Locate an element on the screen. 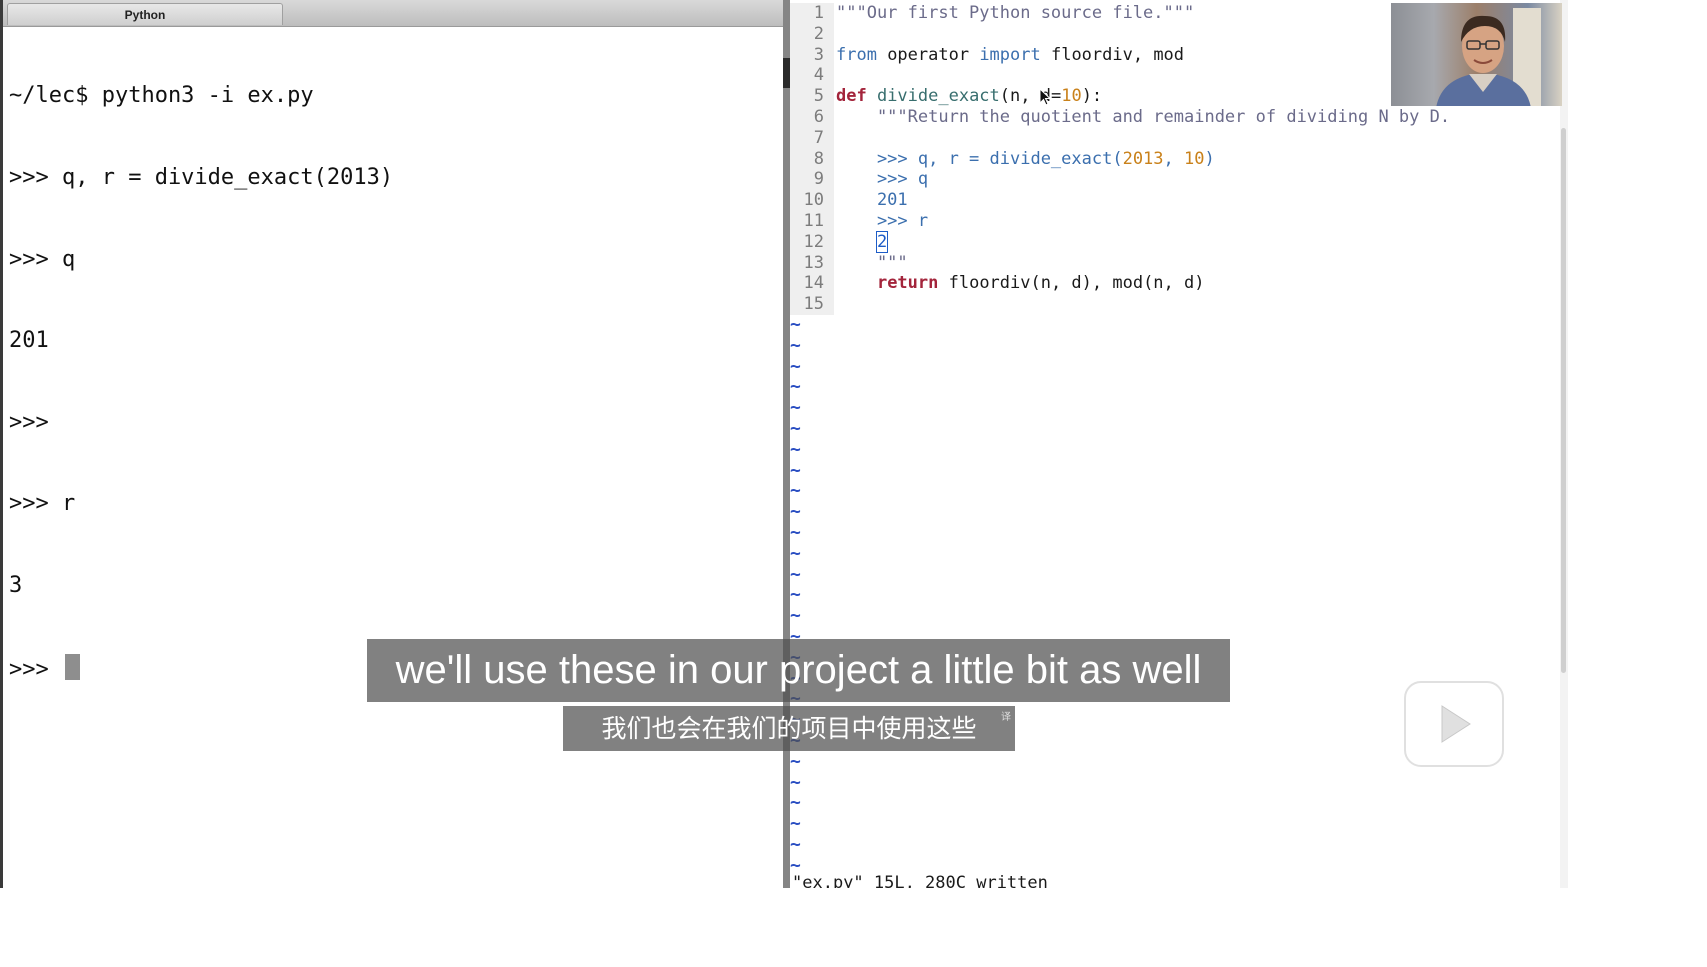 The width and height of the screenshot is (1707, 967). line-number: 2 is located at coordinates (818, 33).